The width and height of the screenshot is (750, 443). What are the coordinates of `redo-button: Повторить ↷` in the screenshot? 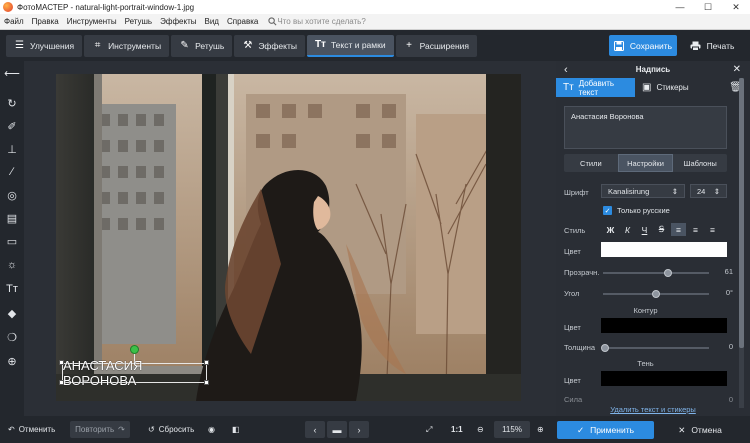 It's located at (100, 429).